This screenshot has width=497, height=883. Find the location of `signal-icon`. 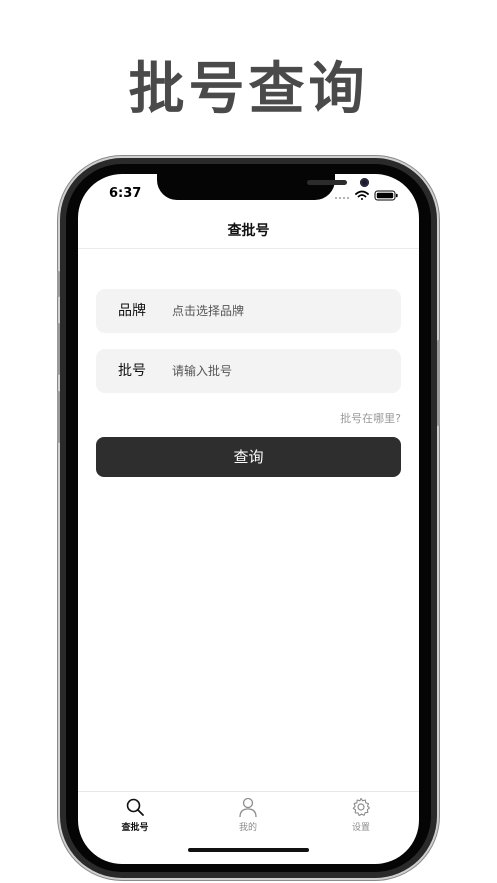

signal-icon is located at coordinates (342, 198).